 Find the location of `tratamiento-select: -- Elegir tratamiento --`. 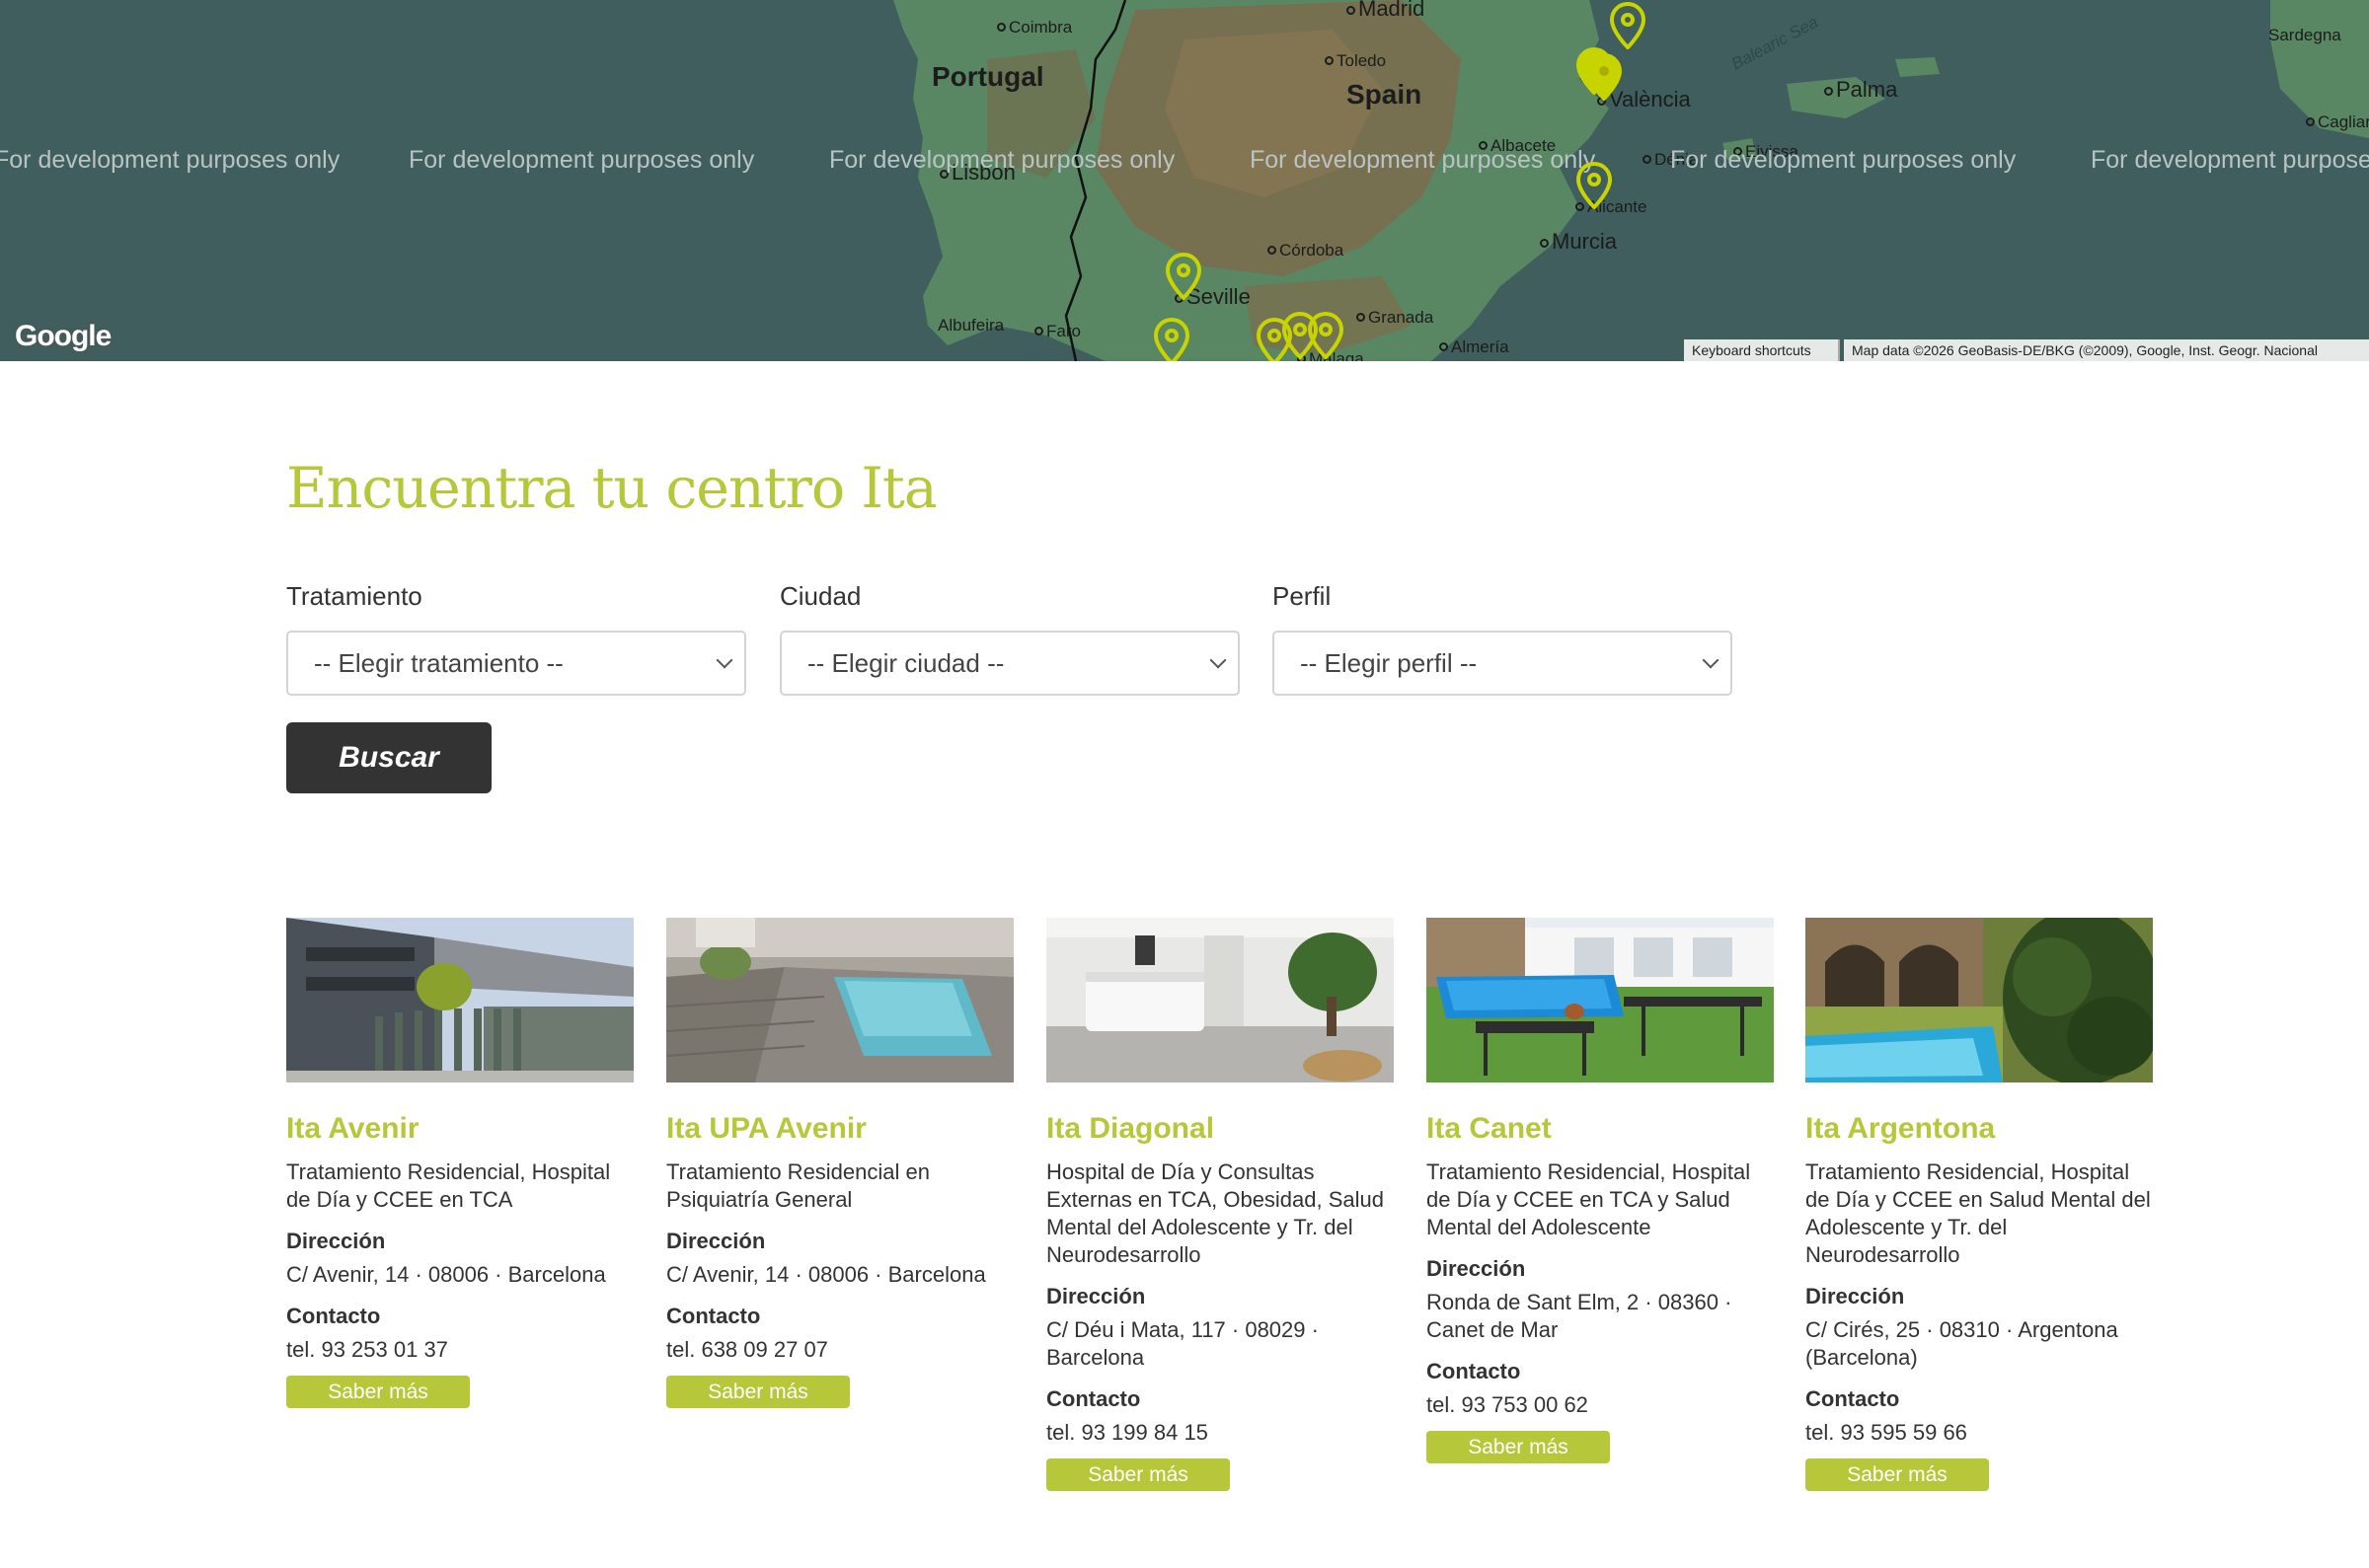

tratamiento-select: -- Elegir tratamiento -- is located at coordinates (516, 664).